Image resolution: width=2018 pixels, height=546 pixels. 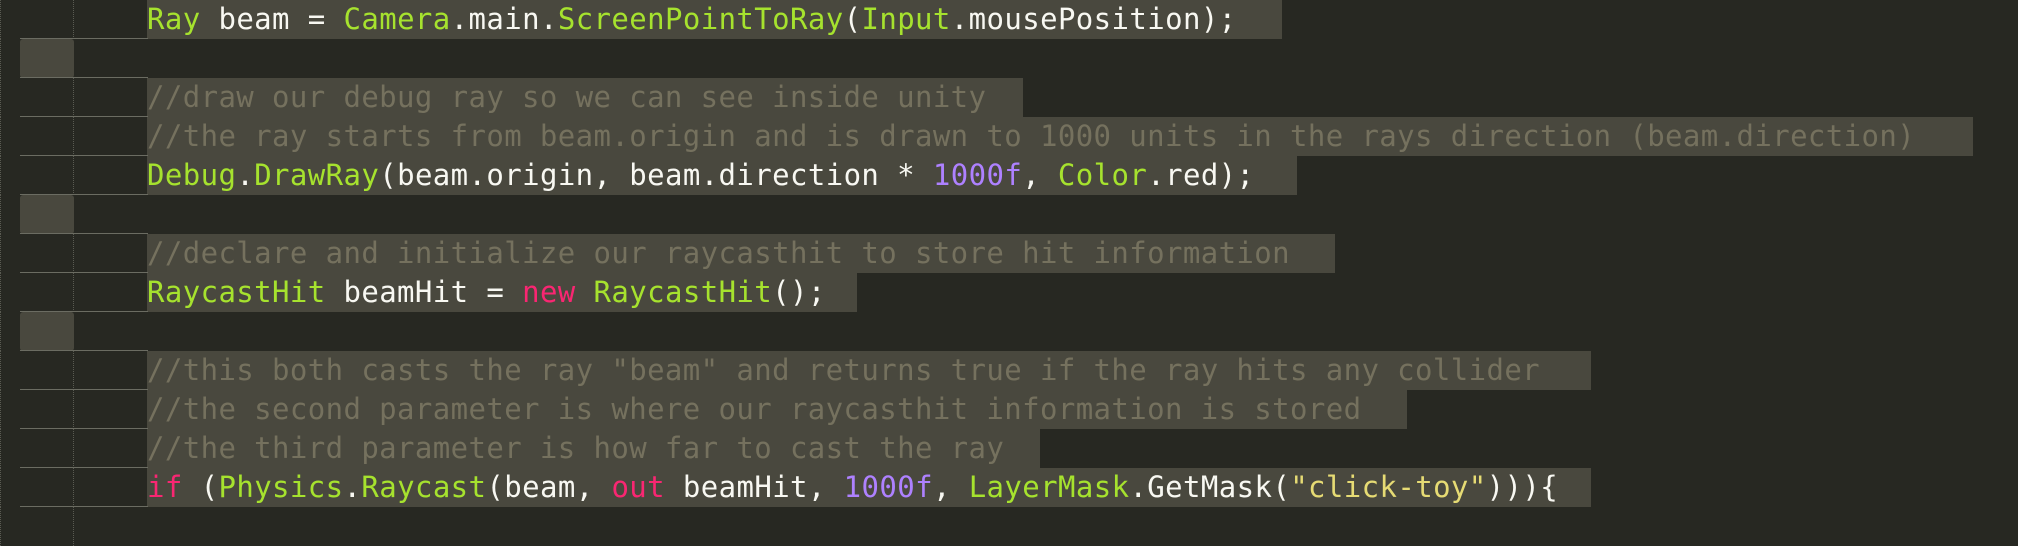 I want to click on code-token-text: beamHit,, so click(x=754, y=487).